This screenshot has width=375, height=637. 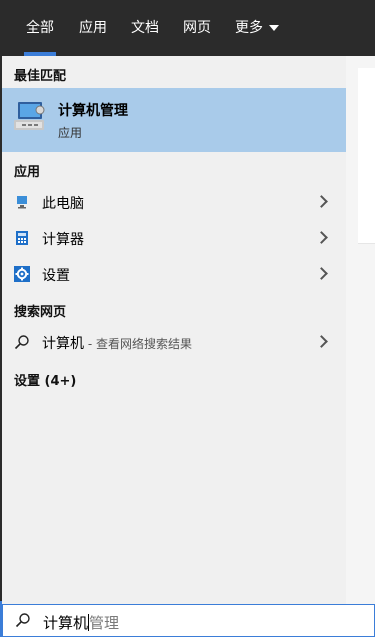 What do you see at coordinates (274, 28) in the screenshot?
I see `chevron-down-icon` at bounding box center [274, 28].